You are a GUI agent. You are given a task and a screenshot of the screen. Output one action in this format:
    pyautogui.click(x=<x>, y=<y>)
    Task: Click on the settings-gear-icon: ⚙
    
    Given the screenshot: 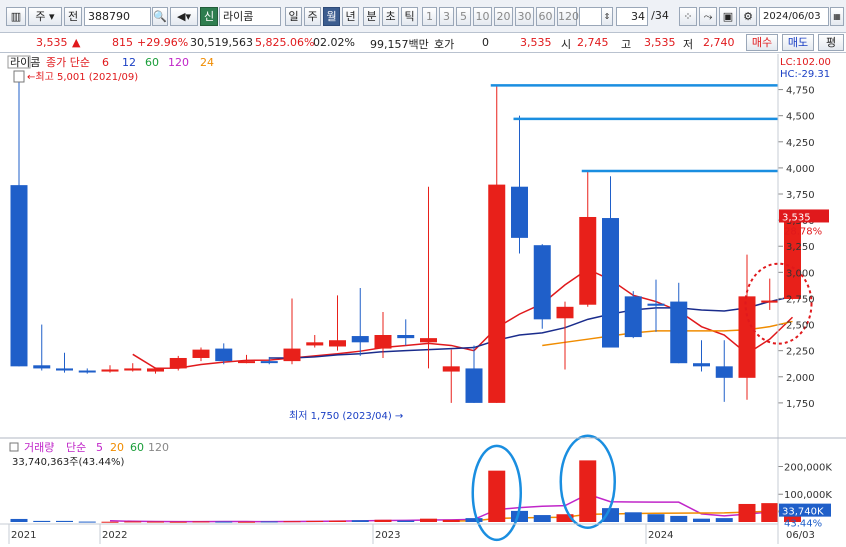 What is the action you would take?
    pyautogui.click(x=748, y=16)
    